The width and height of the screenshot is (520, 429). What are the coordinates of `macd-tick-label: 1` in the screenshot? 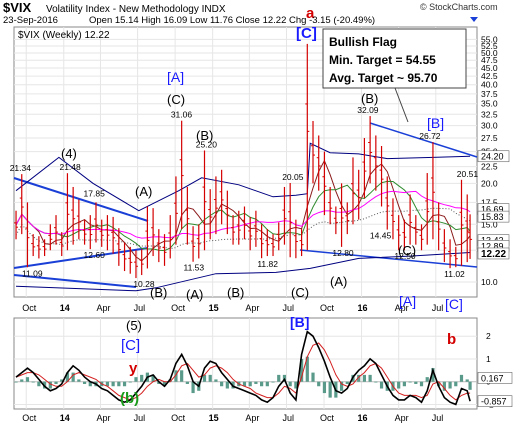 It's located at (488, 359).